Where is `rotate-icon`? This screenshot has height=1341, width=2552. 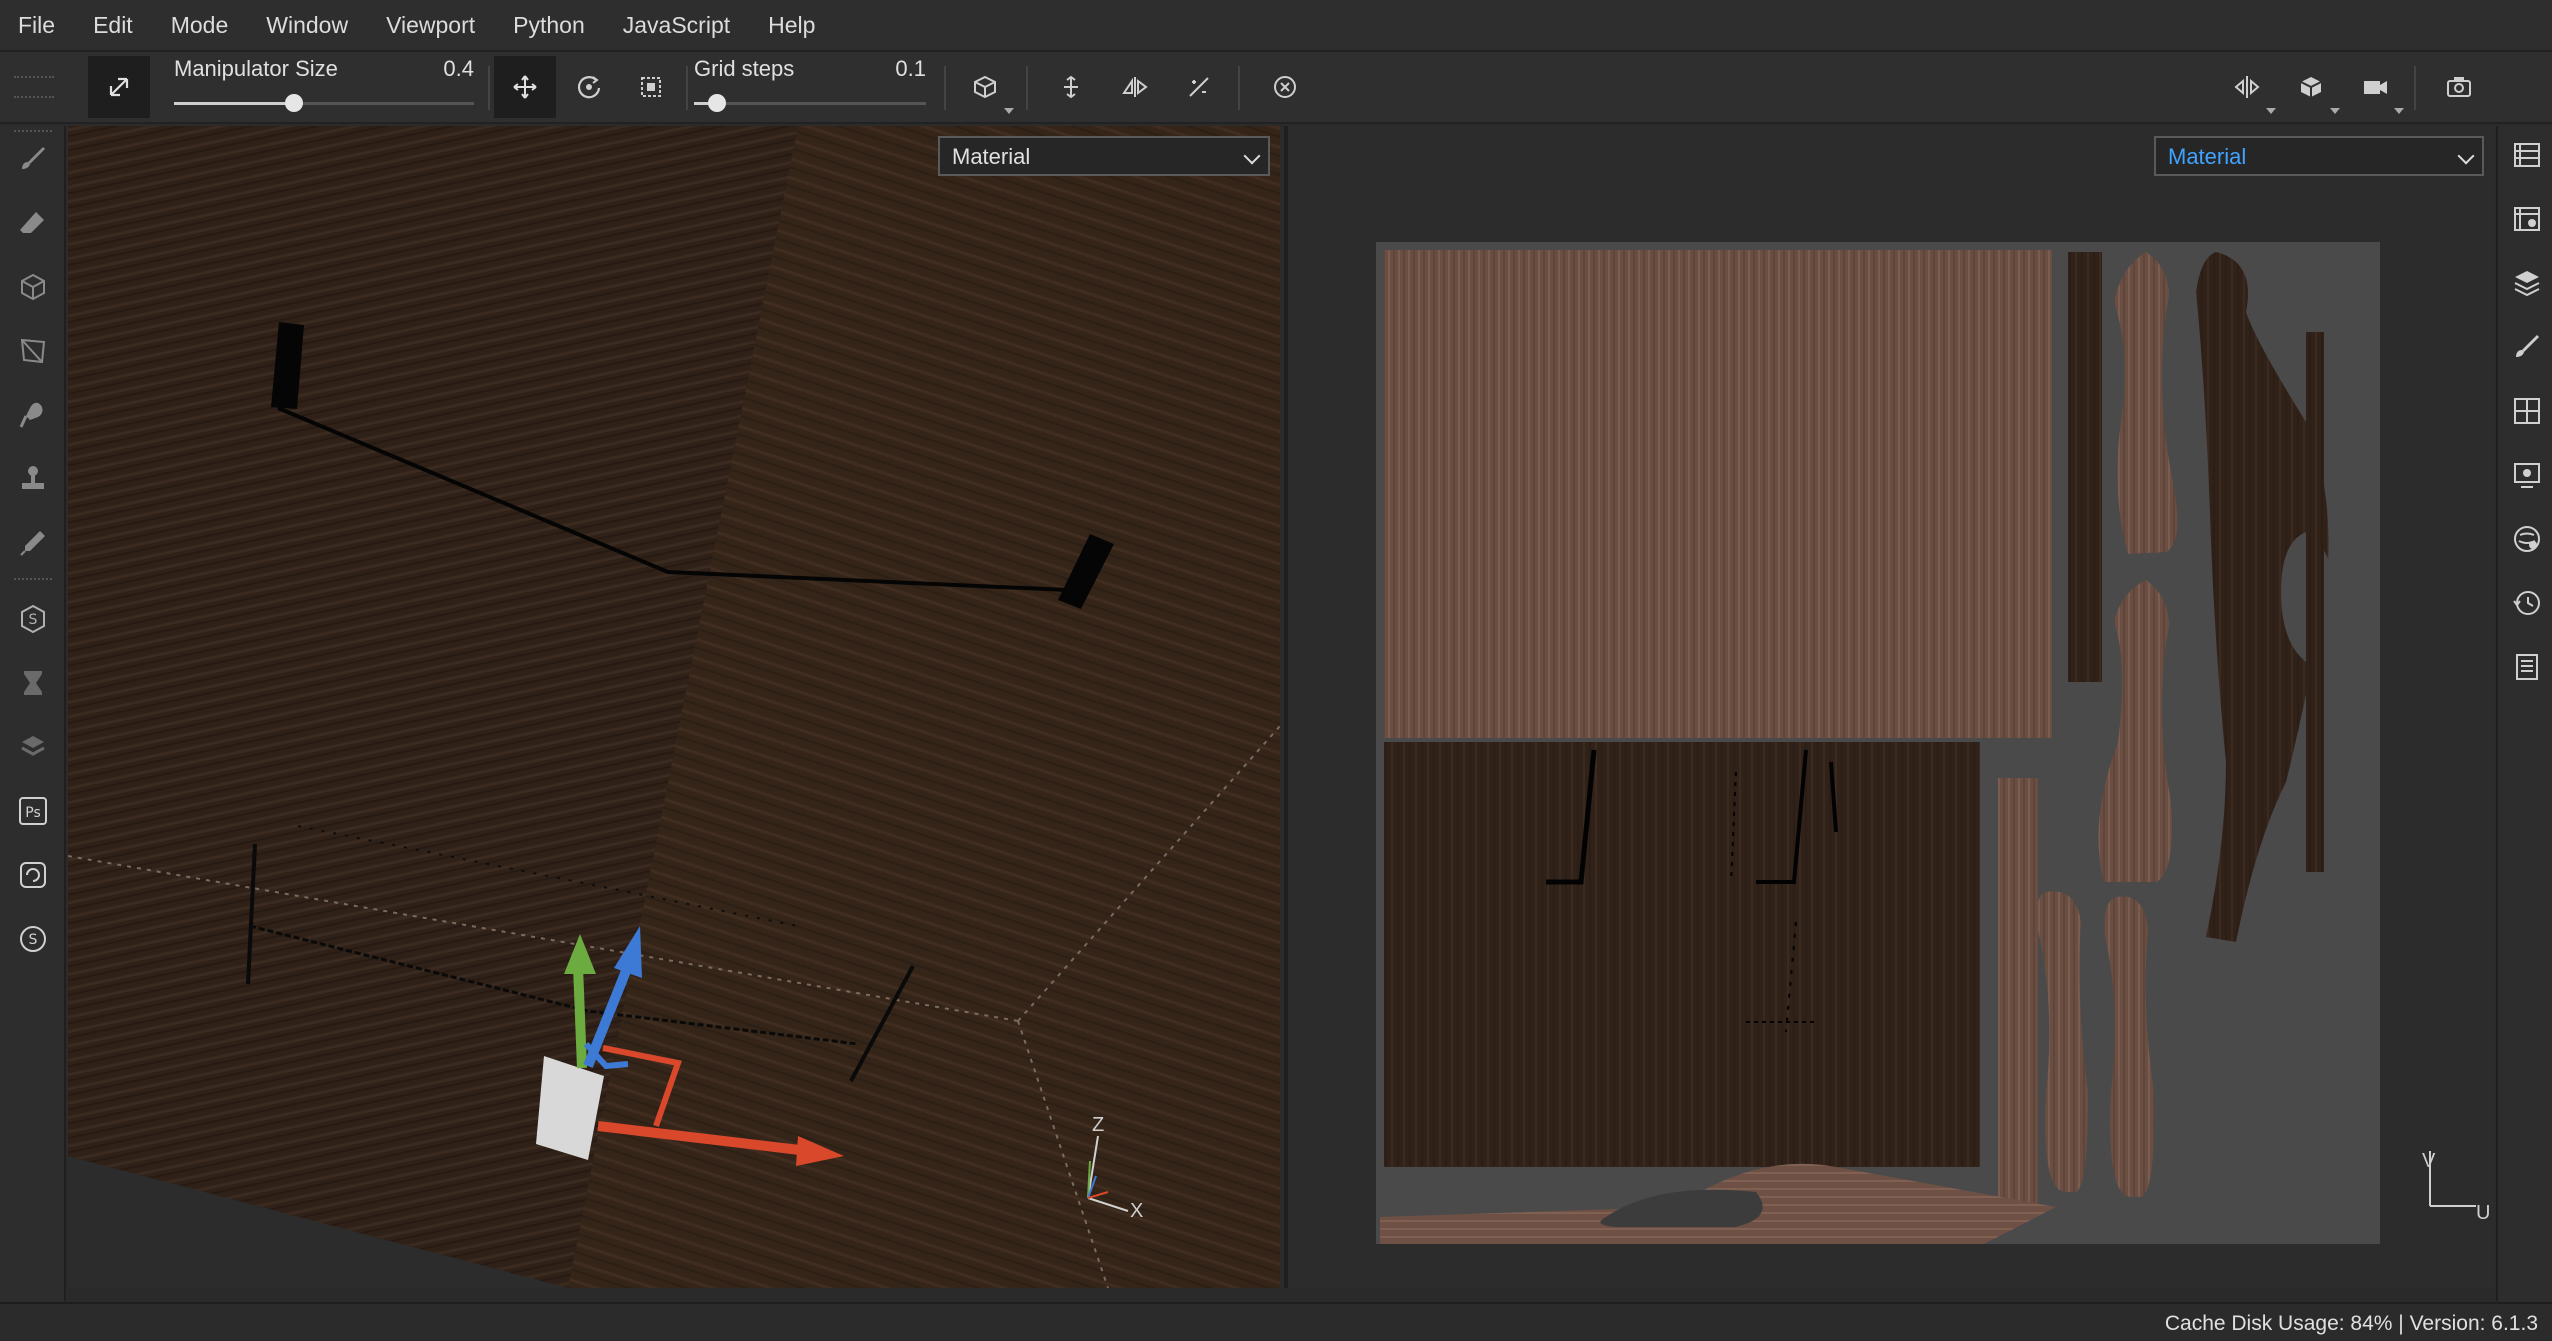
rotate-icon is located at coordinates (589, 87).